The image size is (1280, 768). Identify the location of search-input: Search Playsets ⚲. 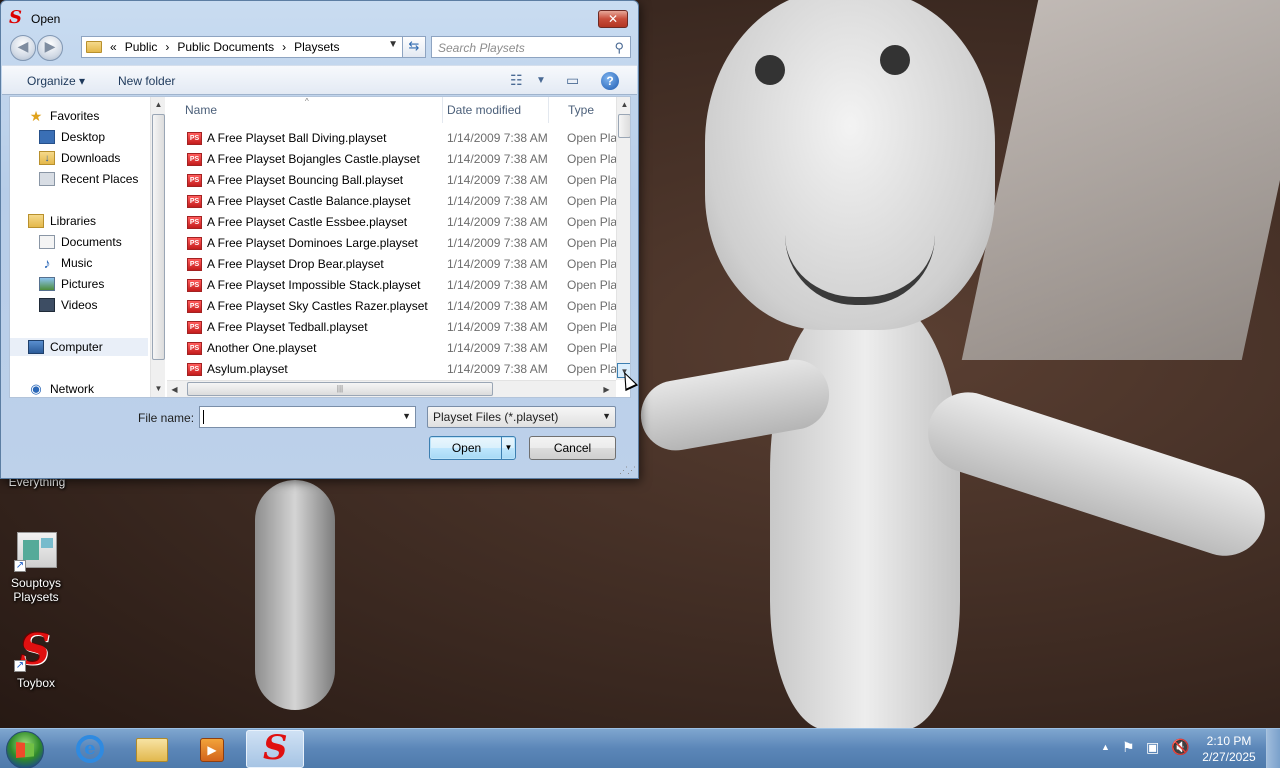
(531, 47).